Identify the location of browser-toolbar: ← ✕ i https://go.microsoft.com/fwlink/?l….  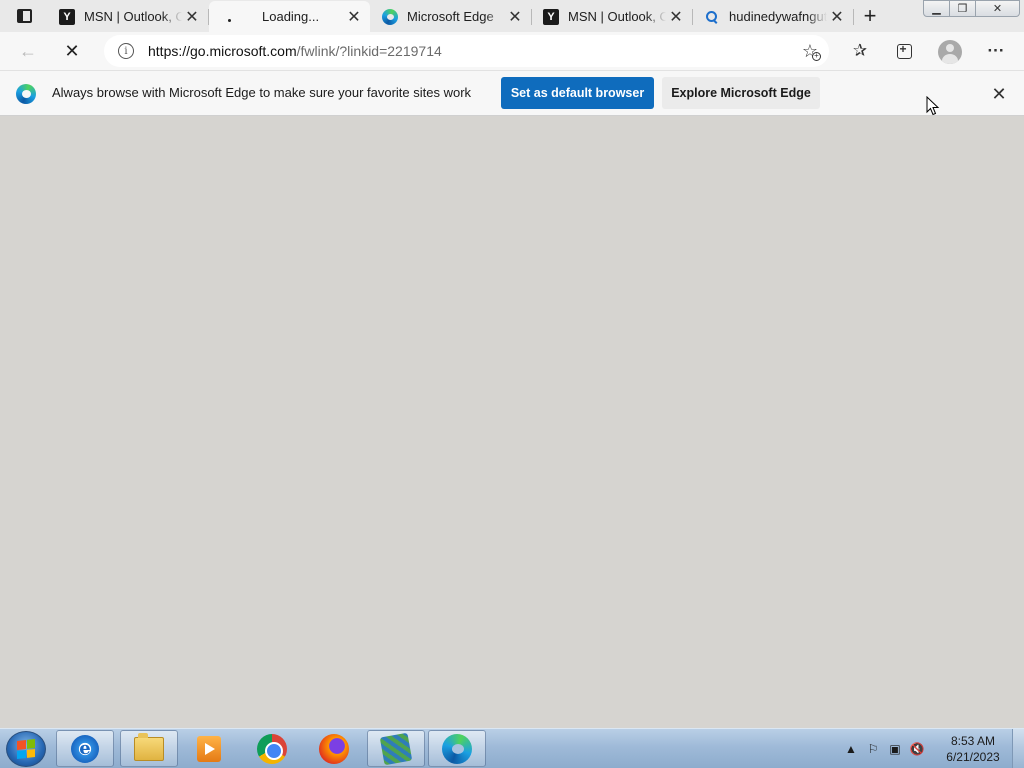
(512, 51).